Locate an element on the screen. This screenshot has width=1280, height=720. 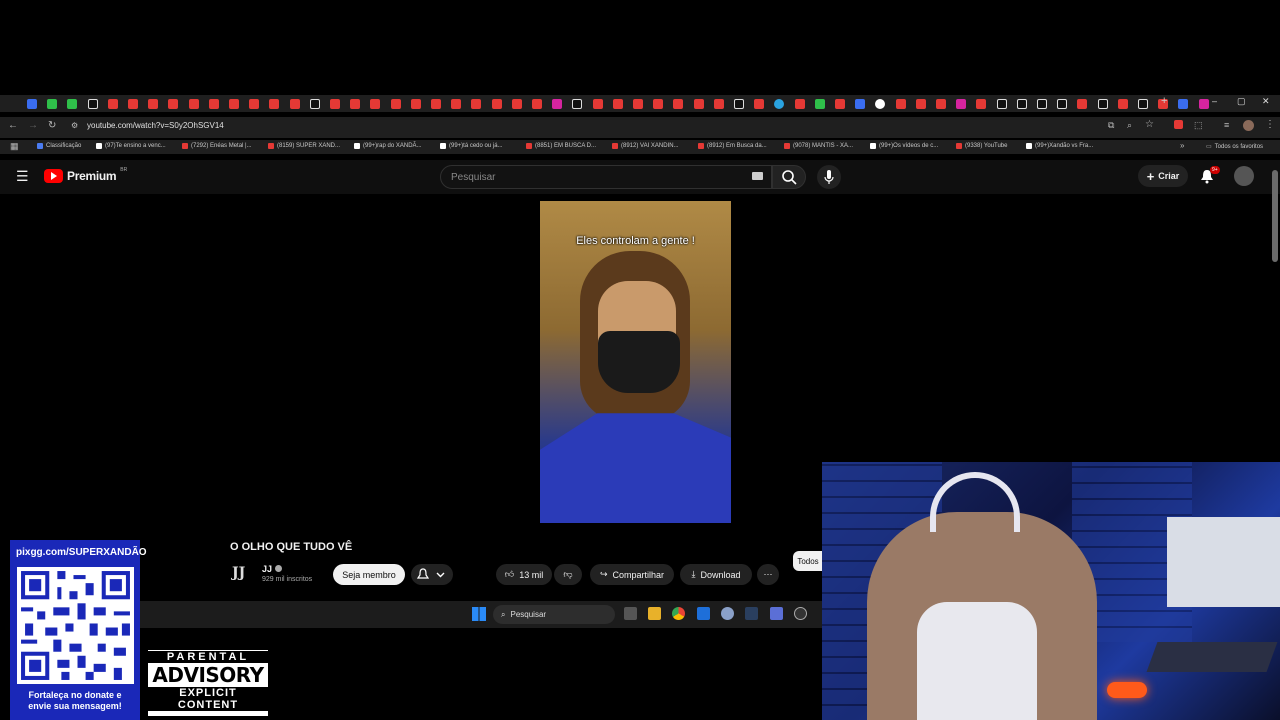
bookmark-item: (9338) YouTube is located at coordinates (981, 146).